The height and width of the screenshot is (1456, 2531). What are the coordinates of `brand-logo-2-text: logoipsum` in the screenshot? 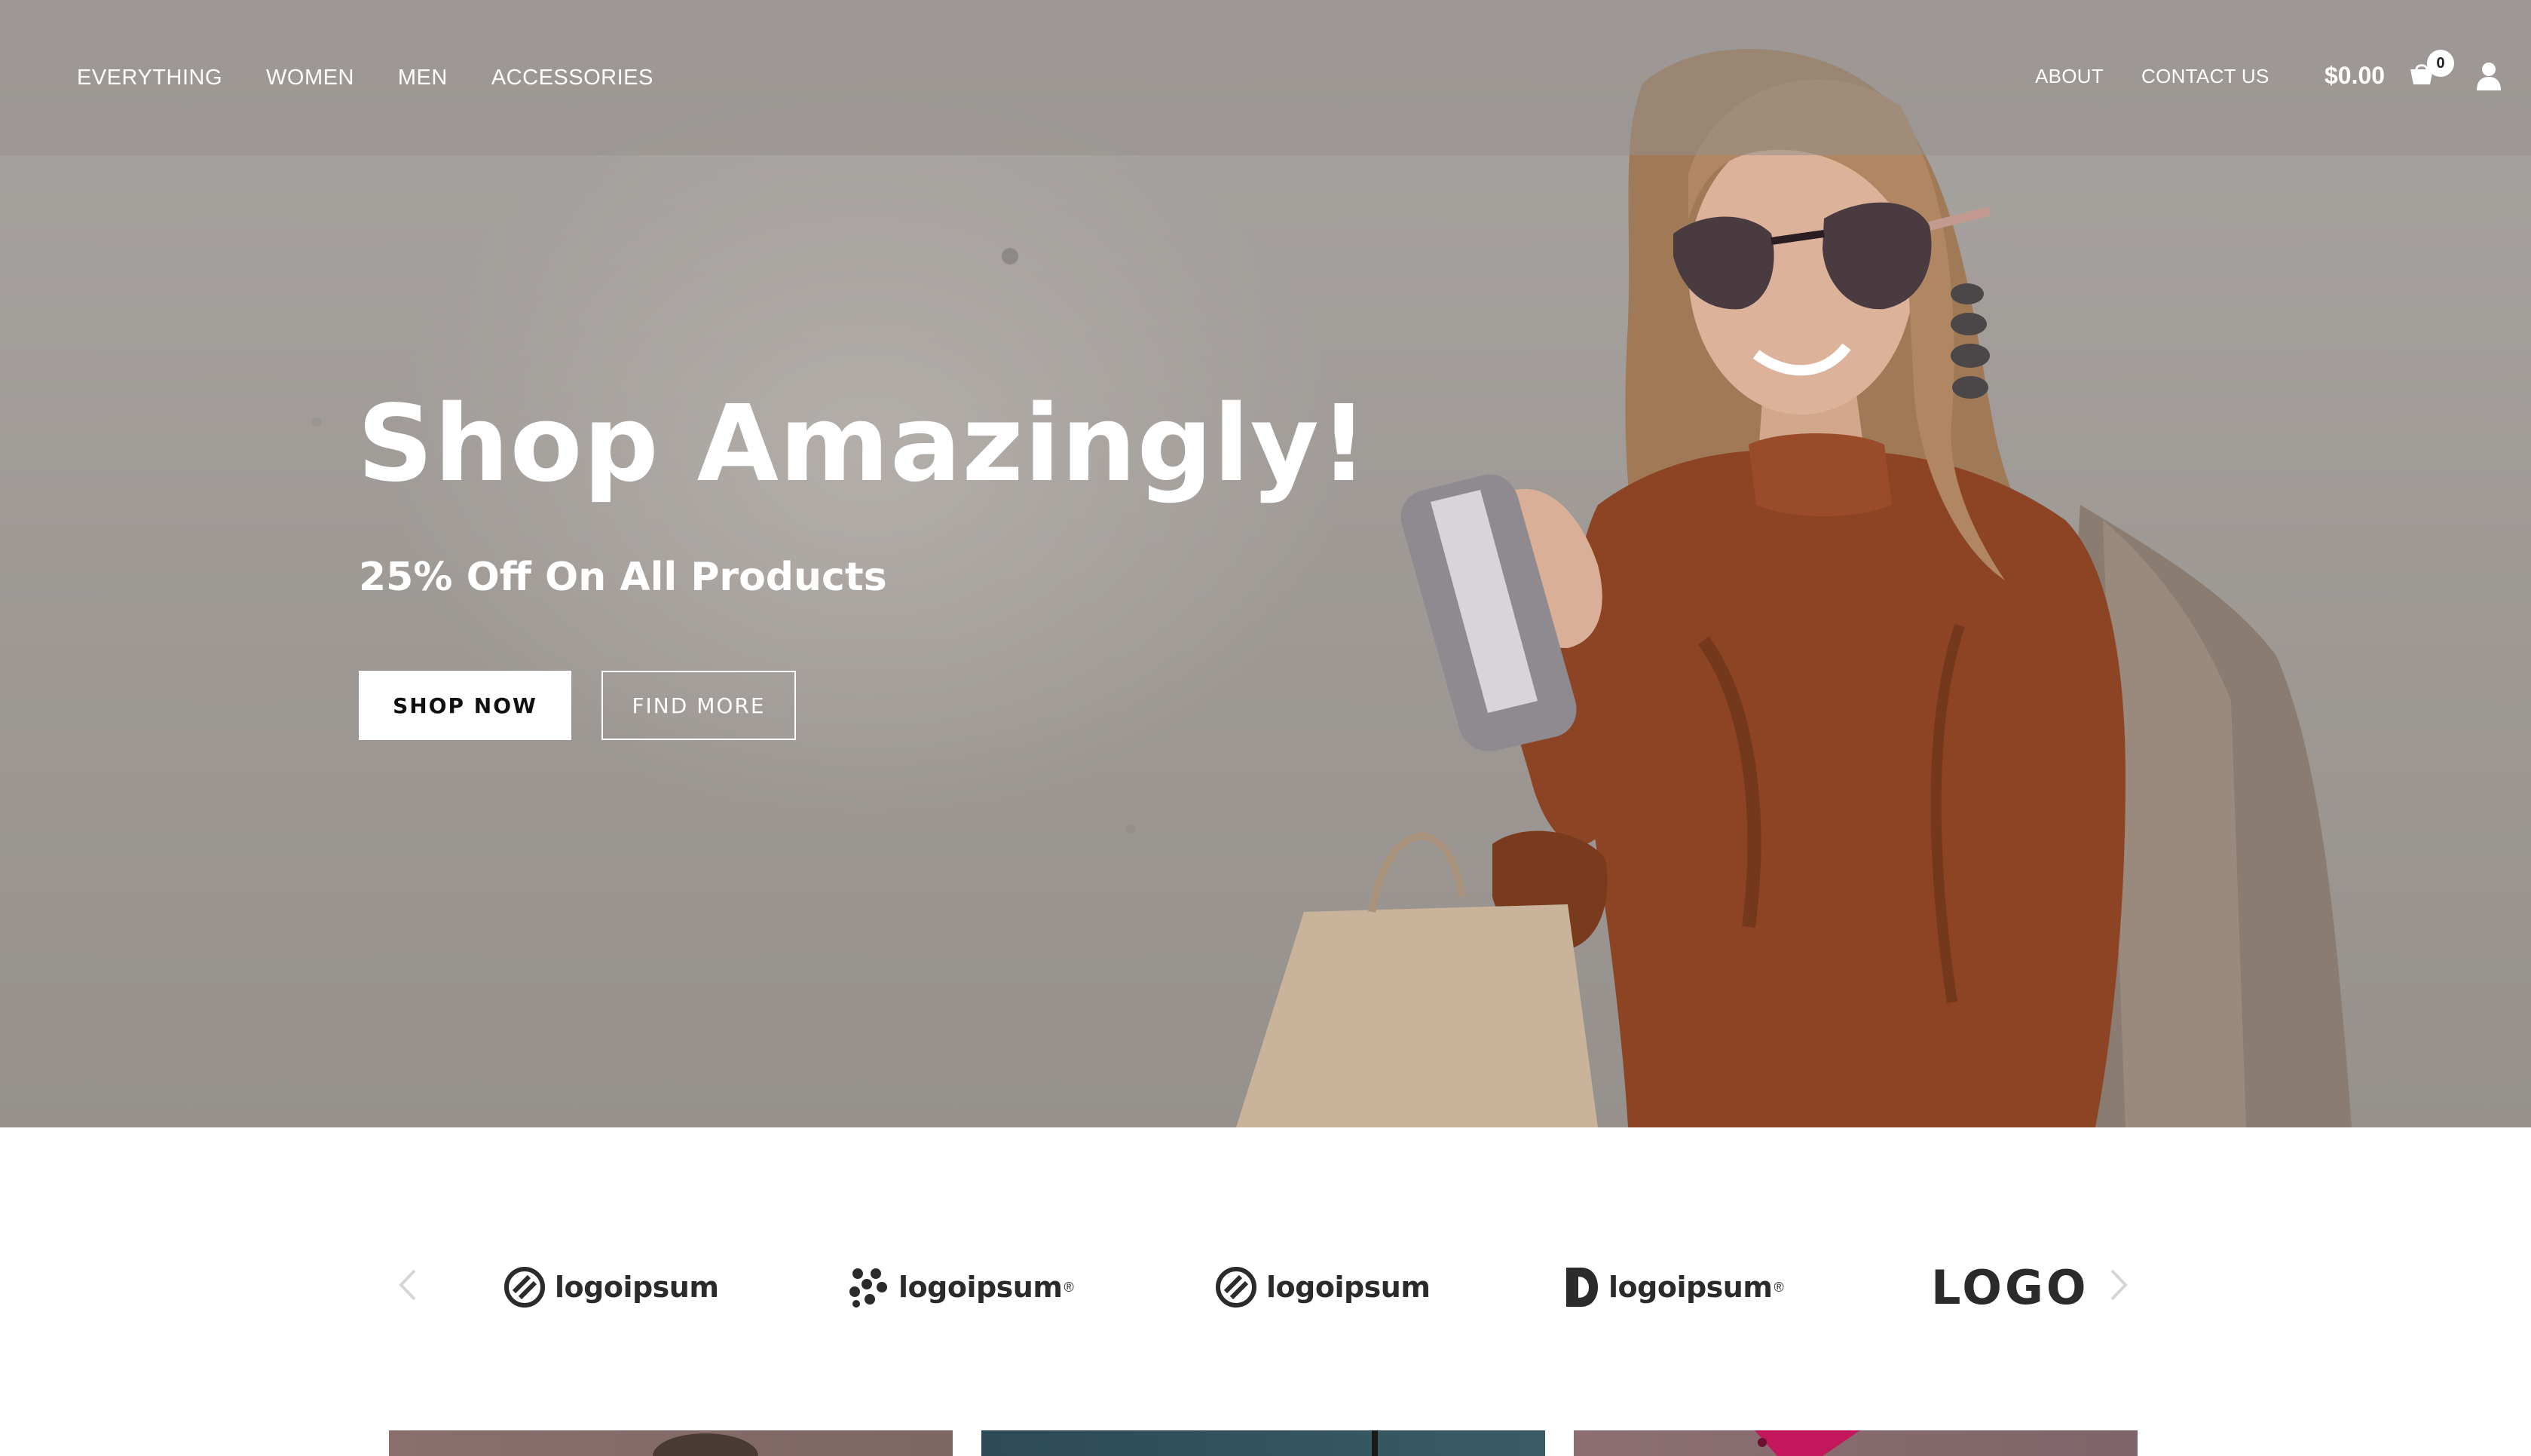 It's located at (980, 1287).